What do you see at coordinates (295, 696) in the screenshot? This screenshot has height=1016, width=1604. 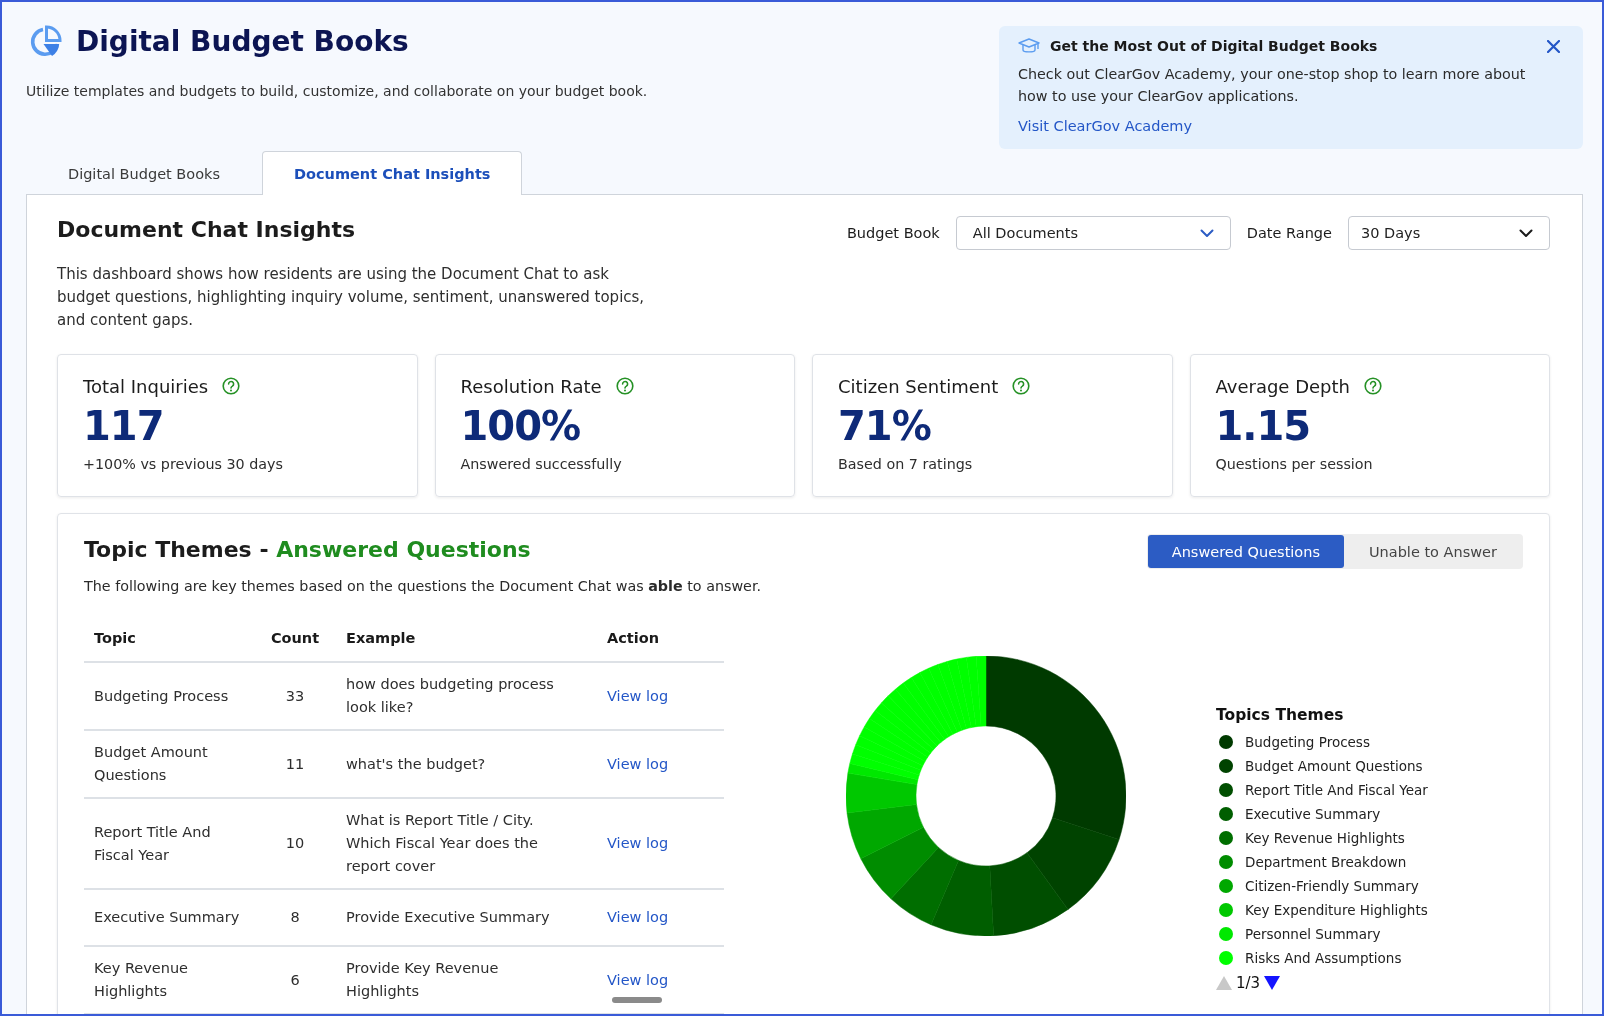 I see `table-cell: 33` at bounding box center [295, 696].